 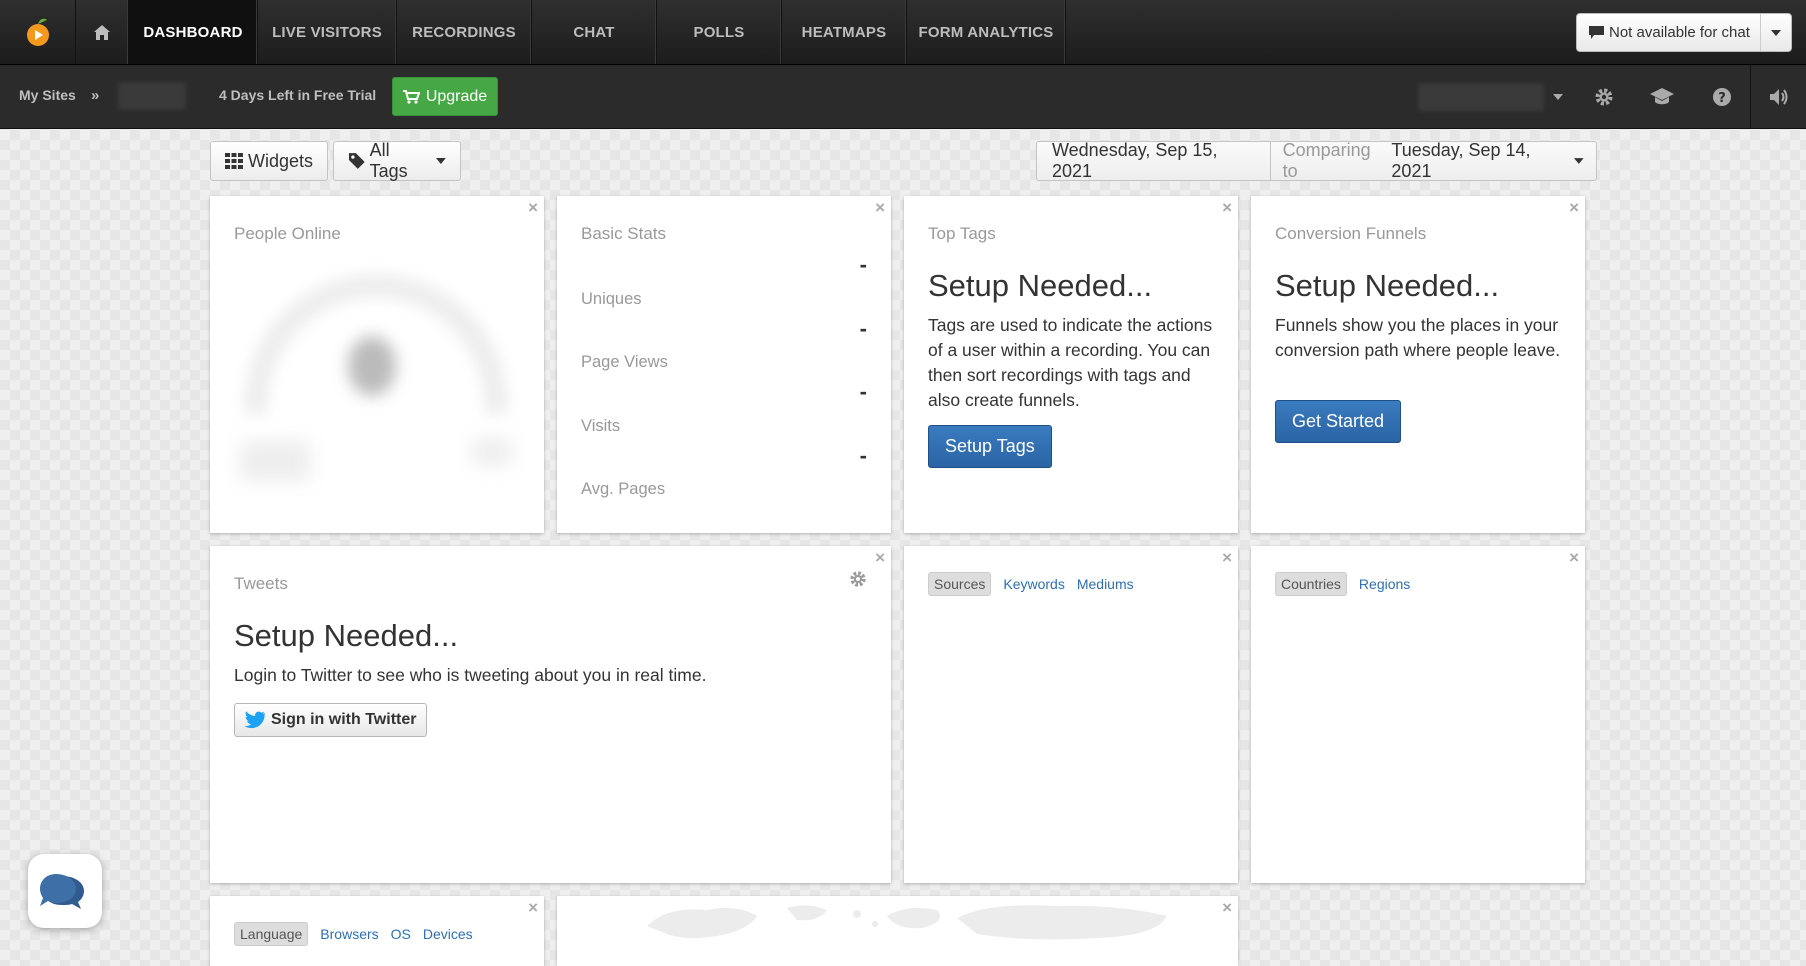 What do you see at coordinates (1662, 97) in the screenshot?
I see `graduation-cap-icon` at bounding box center [1662, 97].